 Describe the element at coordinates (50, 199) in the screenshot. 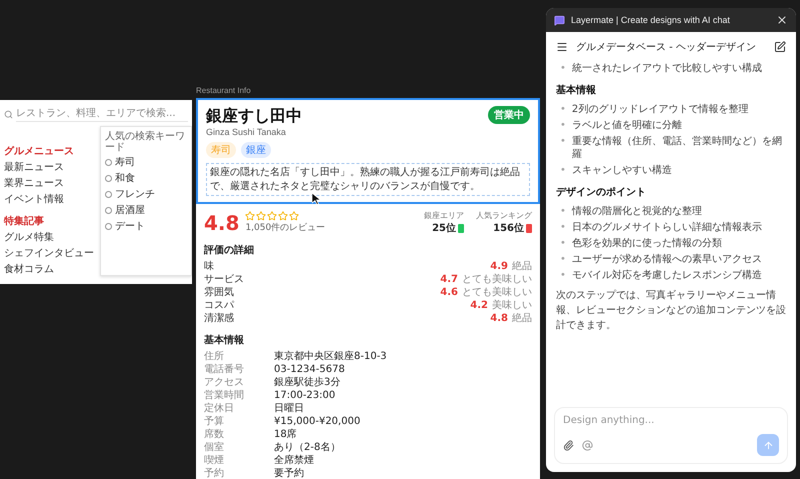

I see `nav-link: イベント情報` at that location.